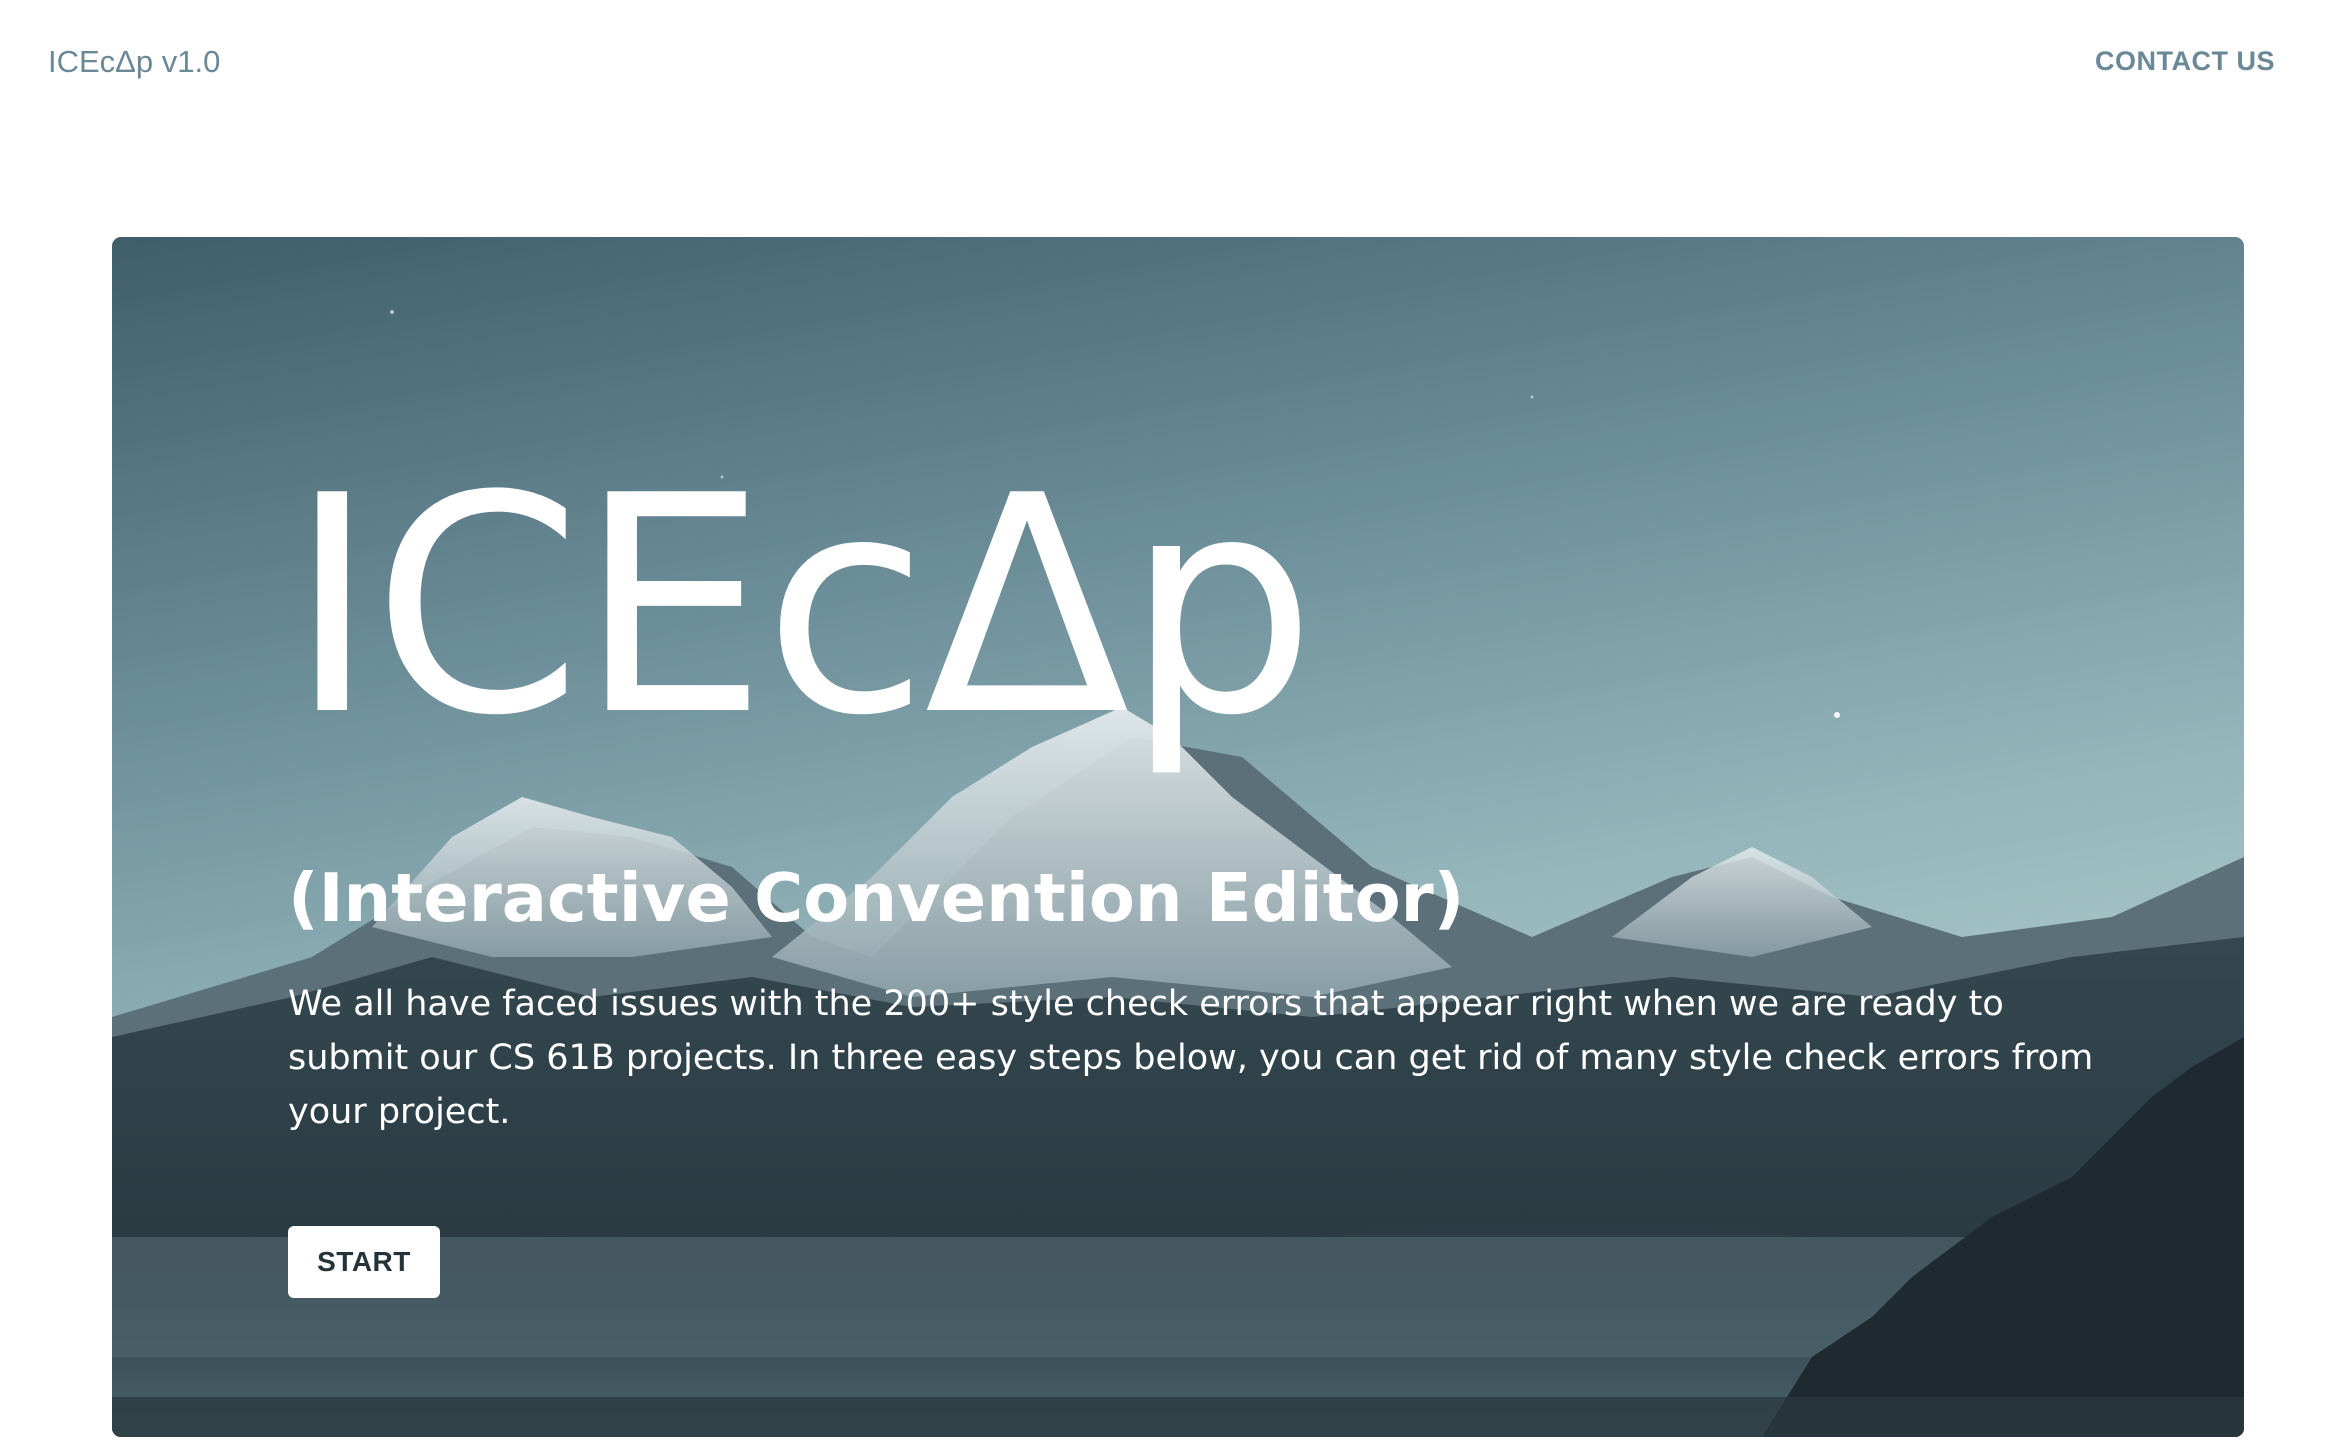 The width and height of the screenshot is (2352, 1452). I want to click on brand-link: ICEcΔp v1.0, so click(134, 62).